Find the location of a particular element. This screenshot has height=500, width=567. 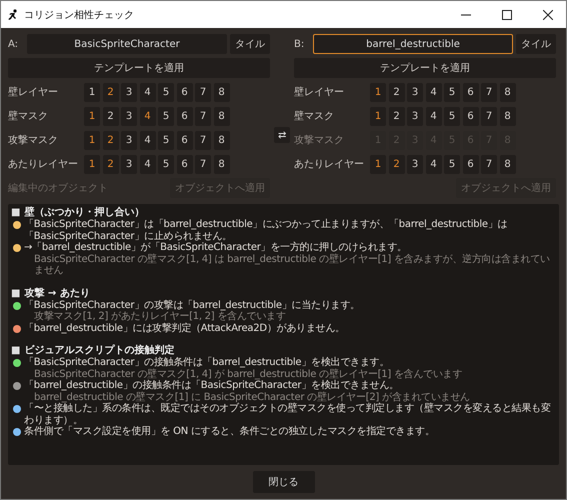

result-message: →「barrel_destructible」が「BasicSpriteCharacter」を一方的に押しのけられます。 is located at coordinates (216, 248).